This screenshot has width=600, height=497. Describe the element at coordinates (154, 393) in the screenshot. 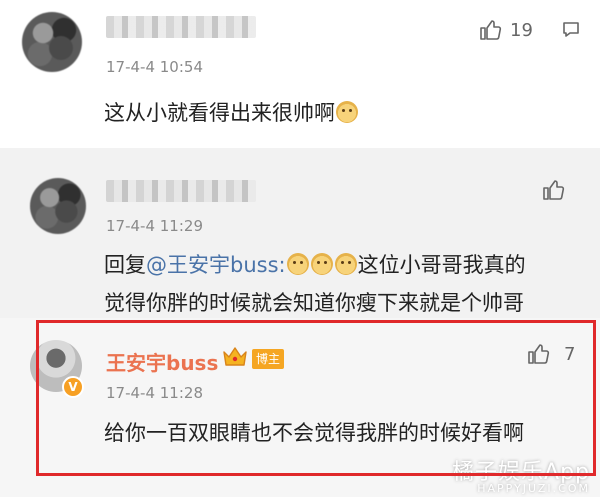

I see `comment-timestamp: 17-4-4 11:28` at that location.